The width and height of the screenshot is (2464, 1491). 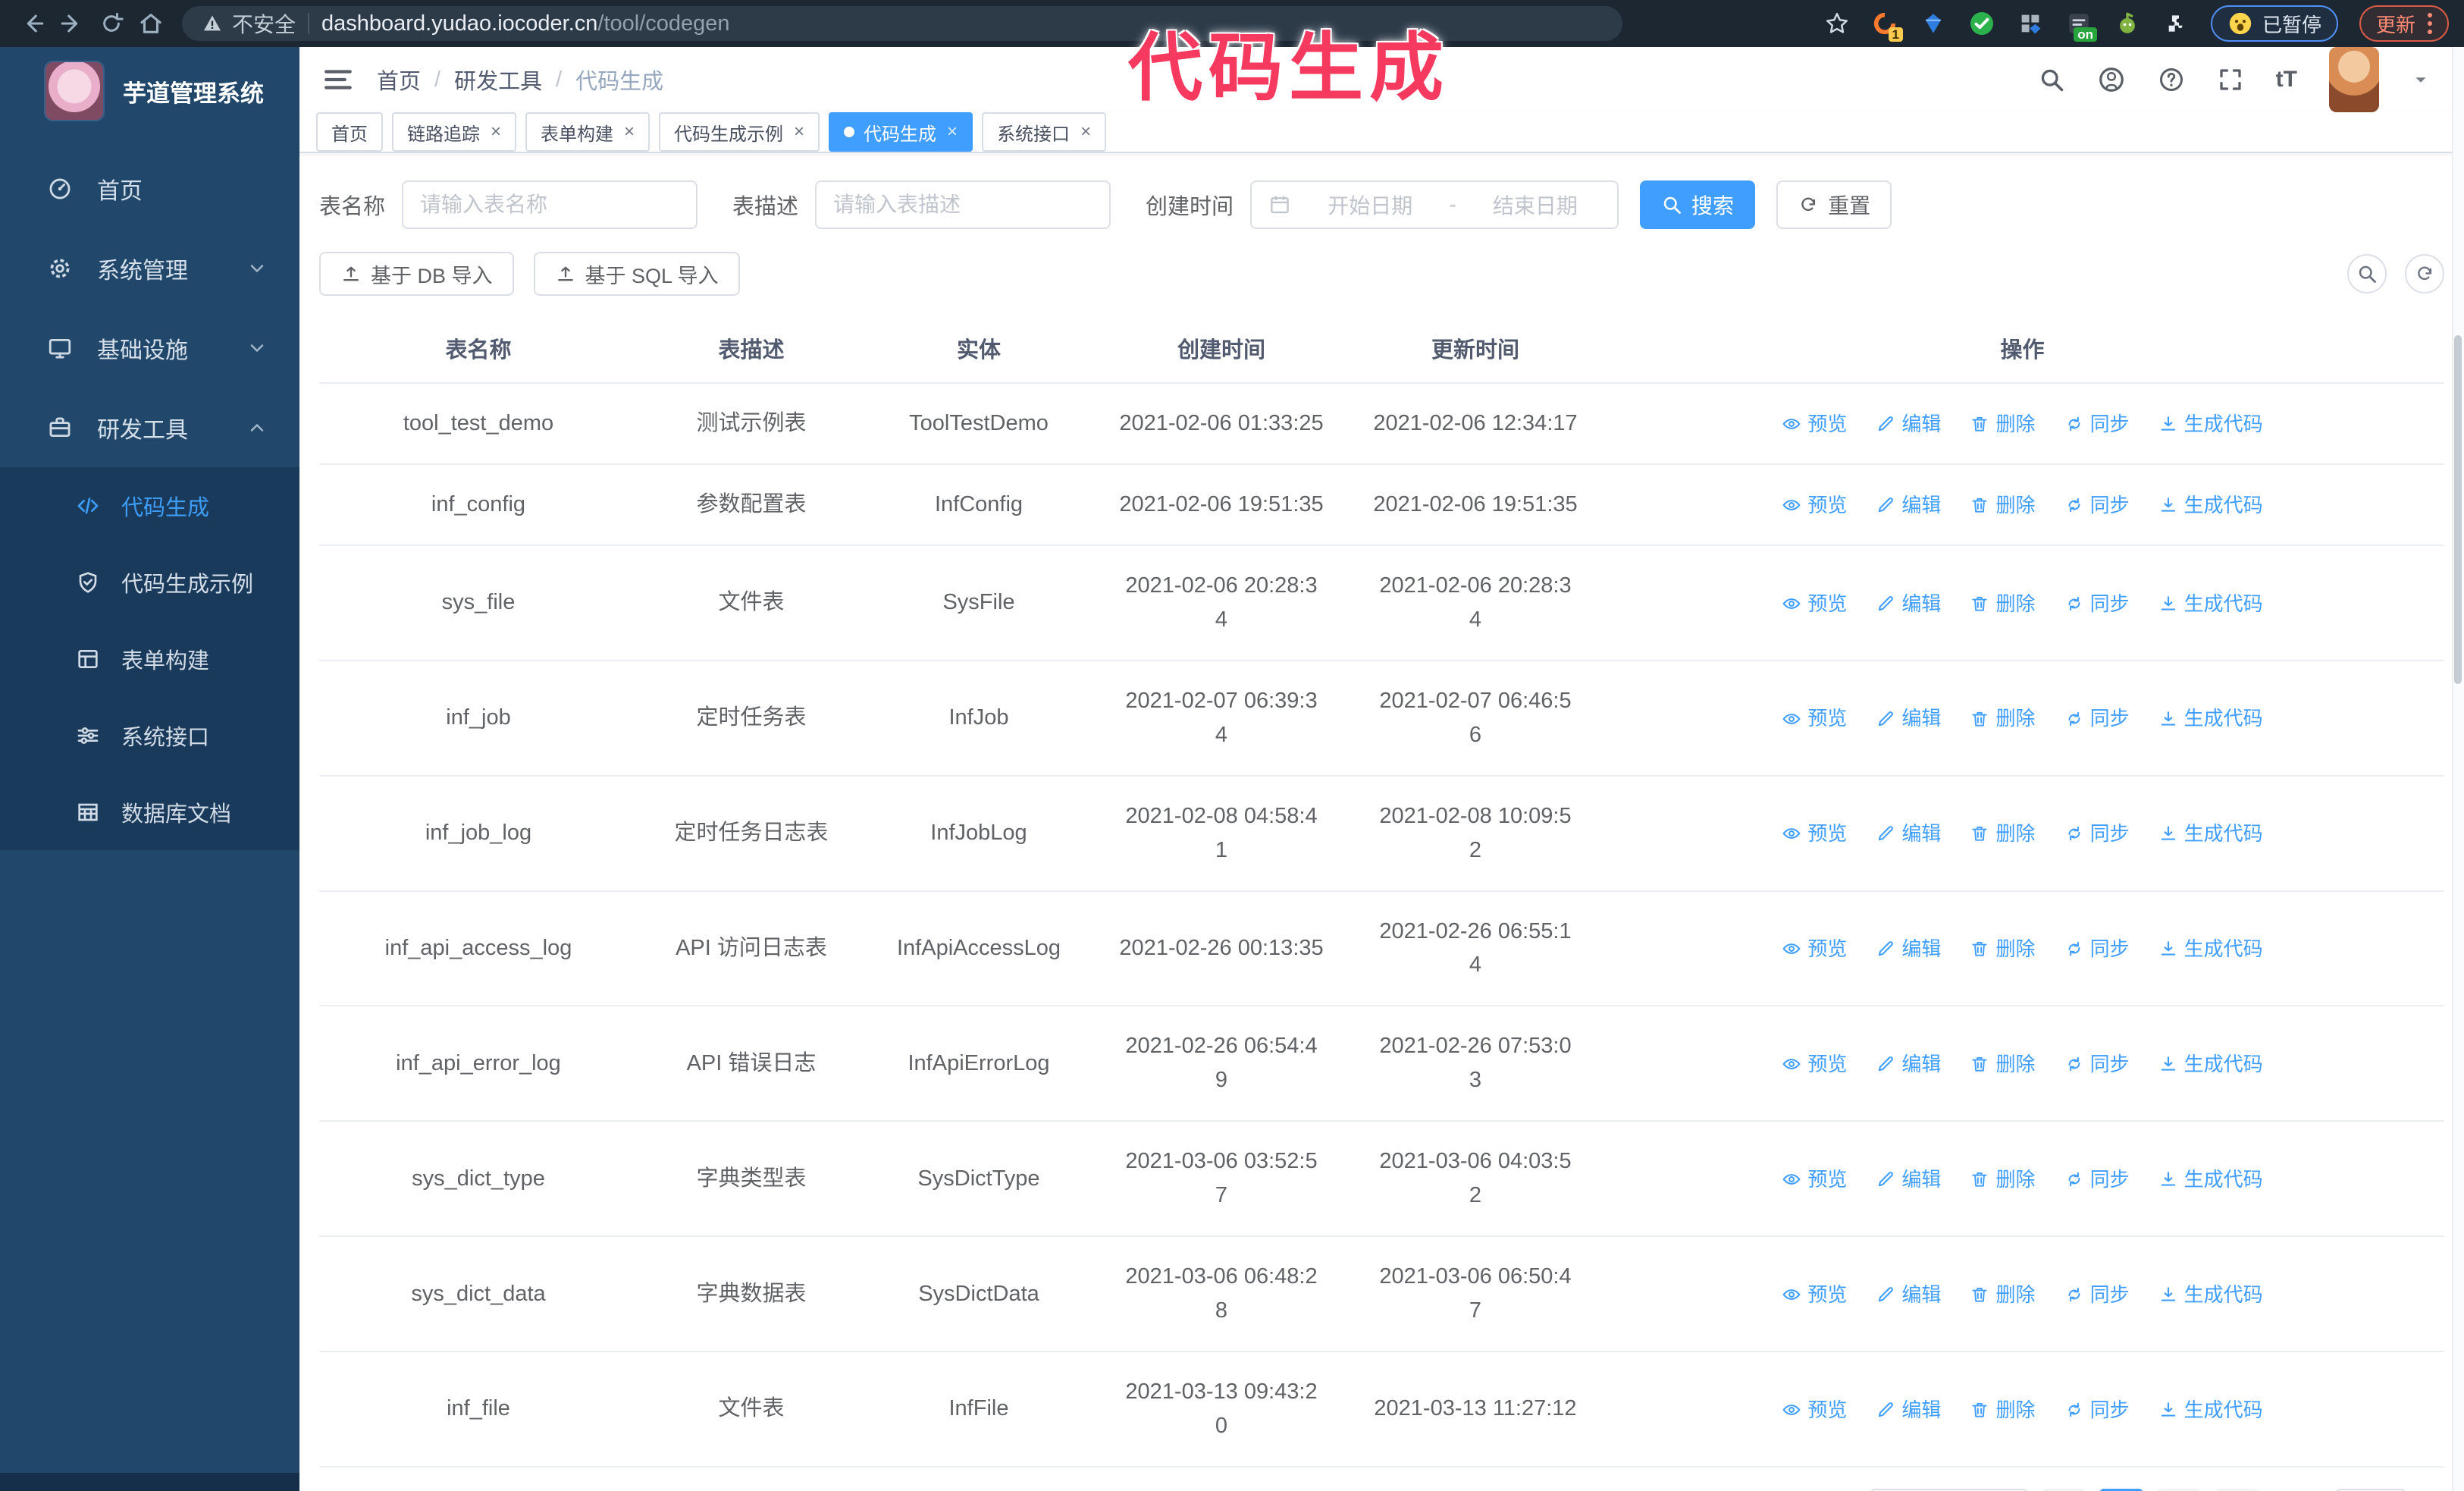 What do you see at coordinates (1370, 205) in the screenshot?
I see `date-start-placeholder: 开始日期` at bounding box center [1370, 205].